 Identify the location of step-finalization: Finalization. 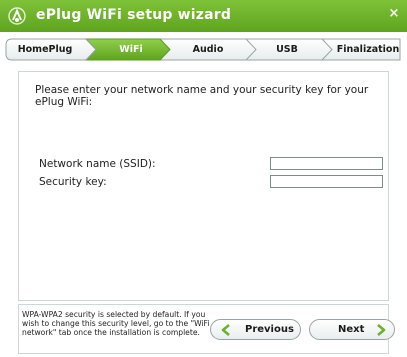
(368, 49).